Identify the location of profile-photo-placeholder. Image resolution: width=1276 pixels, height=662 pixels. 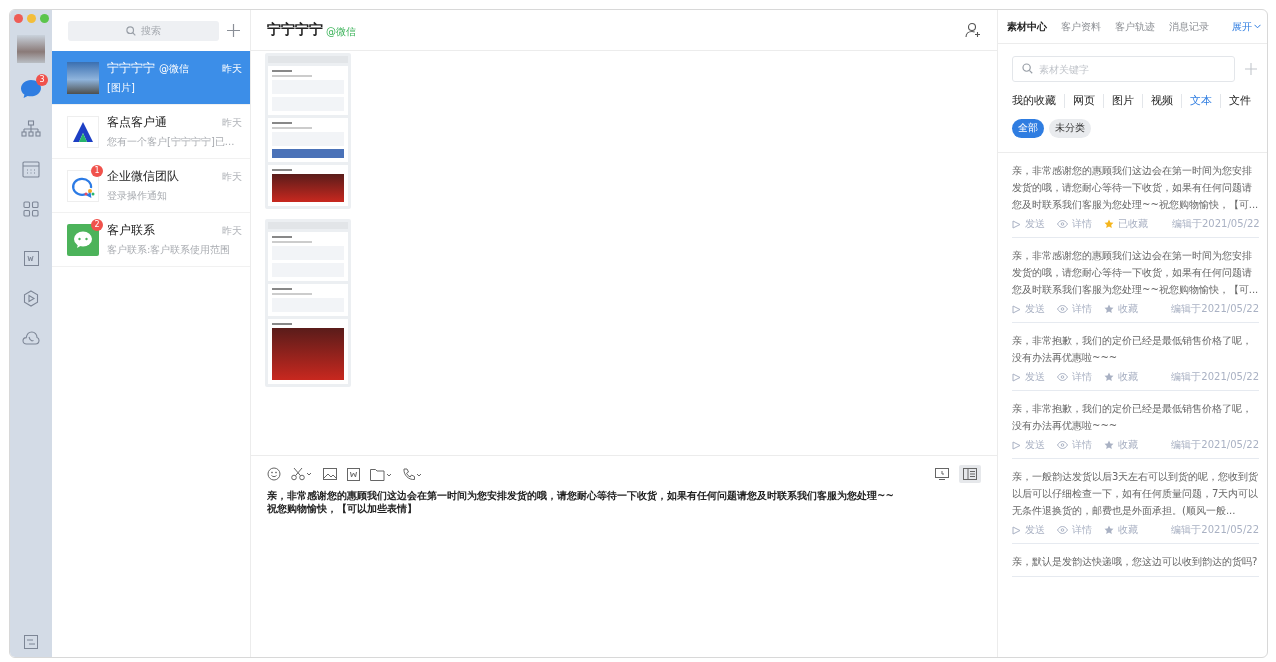
(31, 49).